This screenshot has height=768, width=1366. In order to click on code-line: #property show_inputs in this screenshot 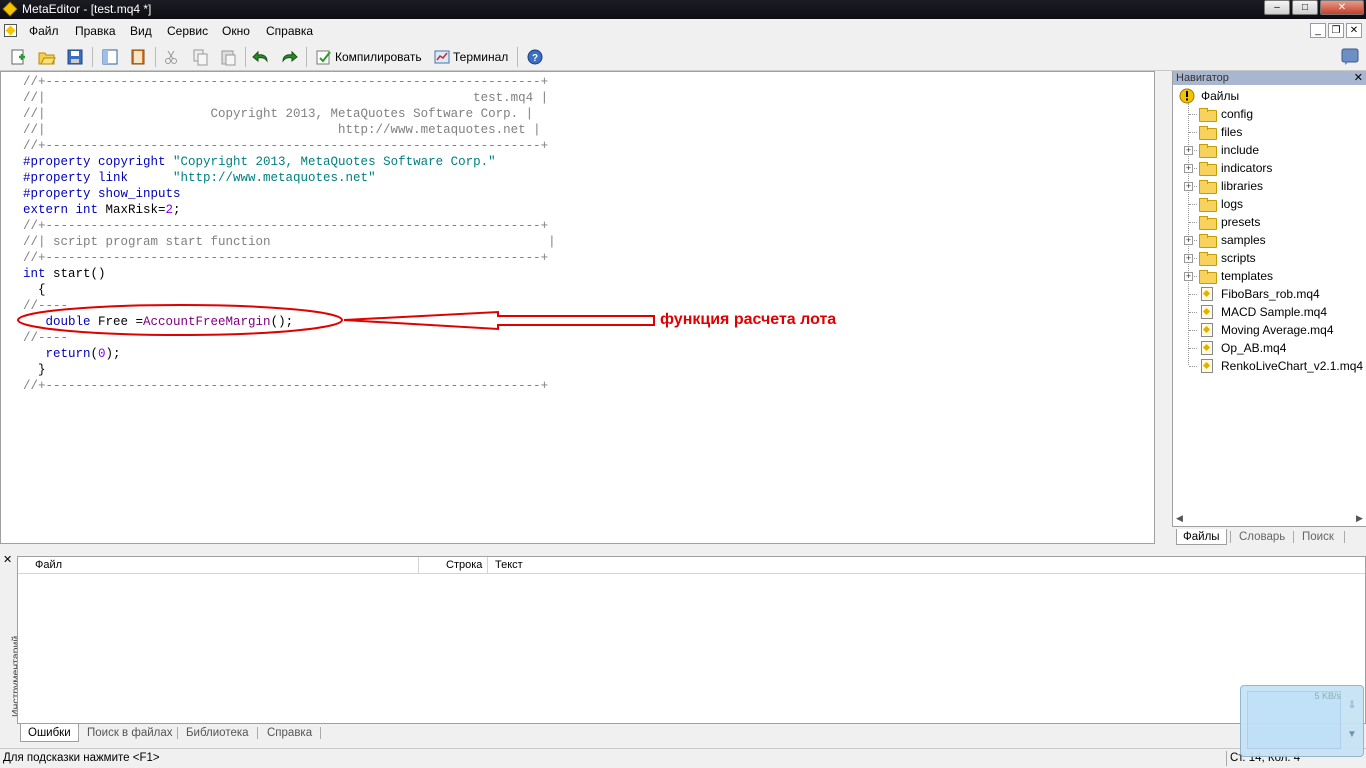, I will do `click(289, 194)`.